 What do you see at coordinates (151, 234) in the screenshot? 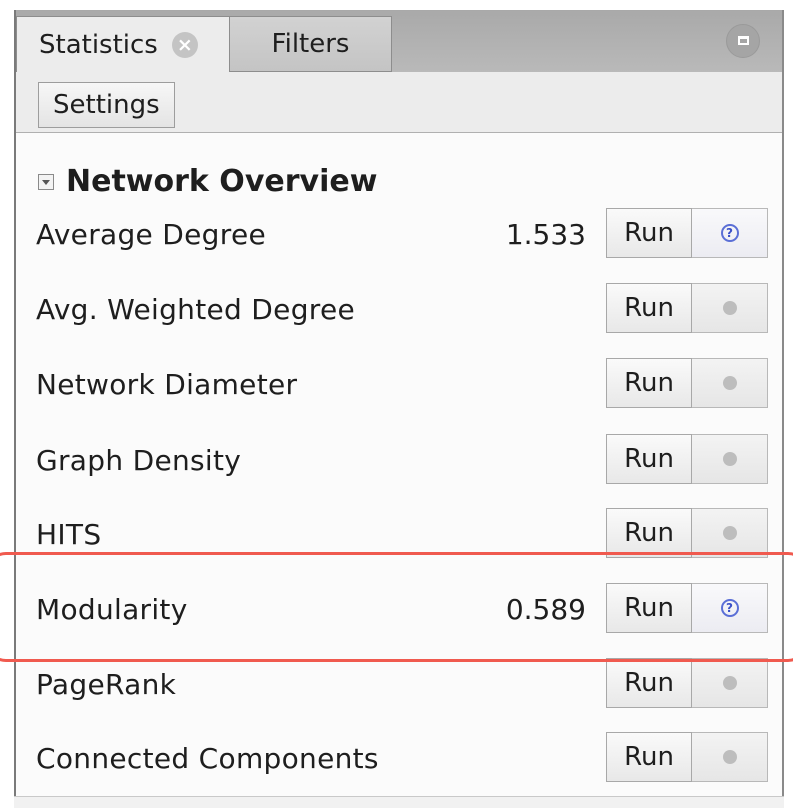
I see `statistic-label: Average Degree` at bounding box center [151, 234].